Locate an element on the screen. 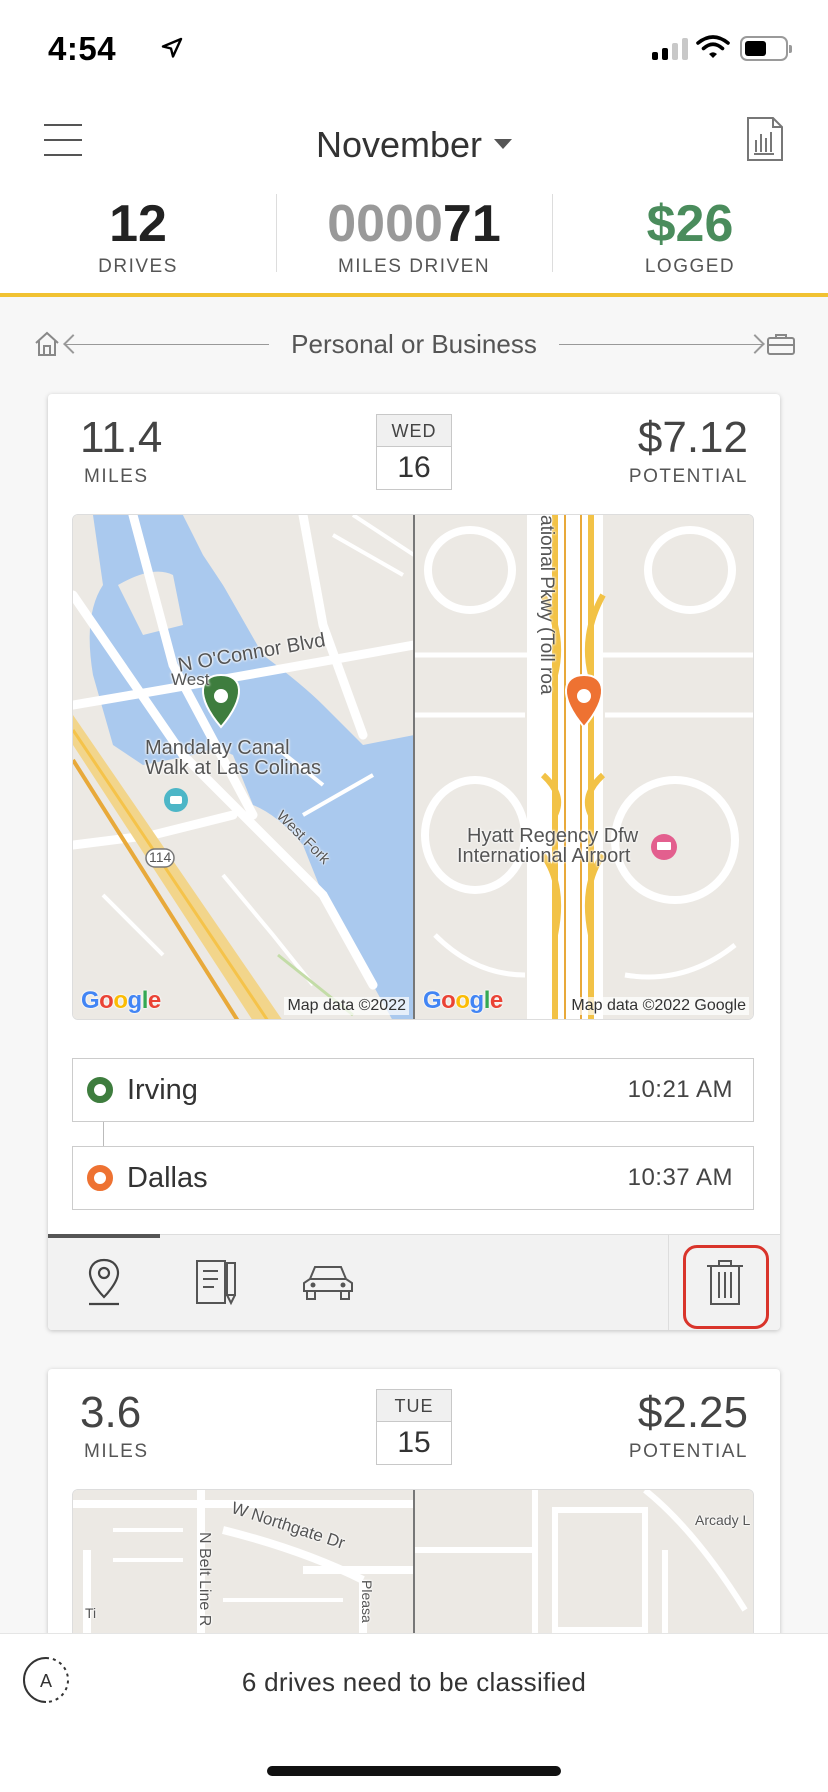 This screenshot has width=828, height=1792. classify-message: 6 drives need to be classified is located at coordinates (414, 1682).